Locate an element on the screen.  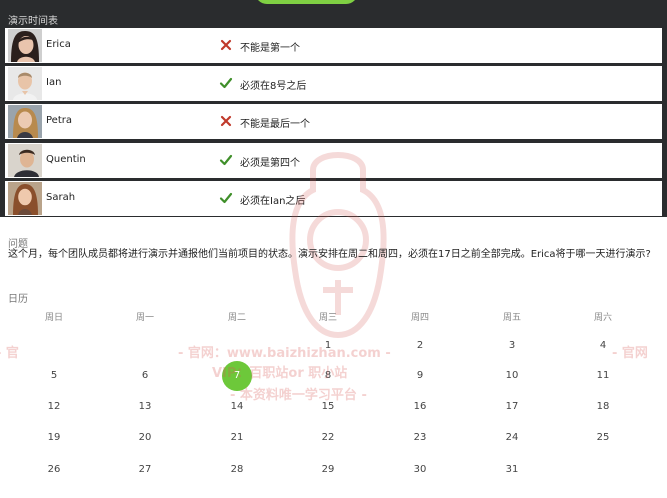
person-name: Ian is located at coordinates (54, 82).